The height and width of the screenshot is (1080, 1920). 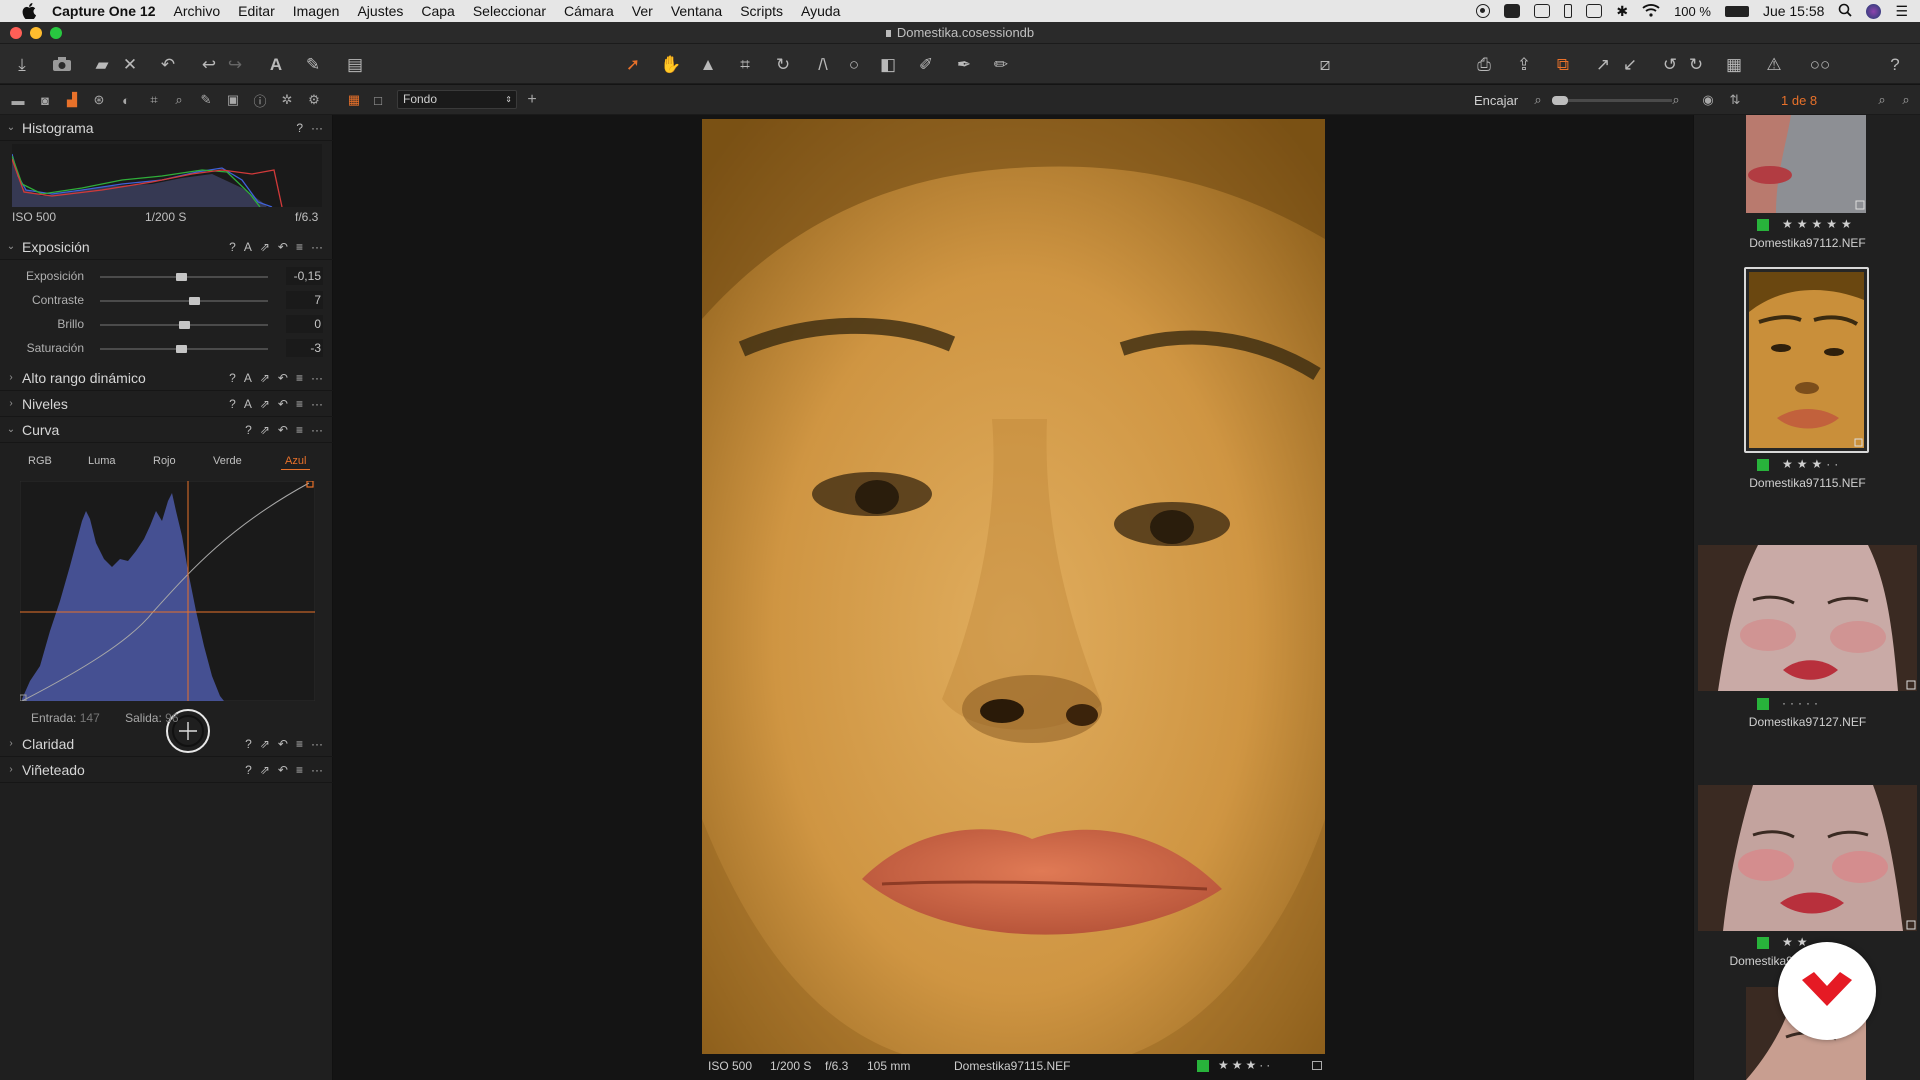 I want to click on menu-archivo: Archivo, so click(x=196, y=11).